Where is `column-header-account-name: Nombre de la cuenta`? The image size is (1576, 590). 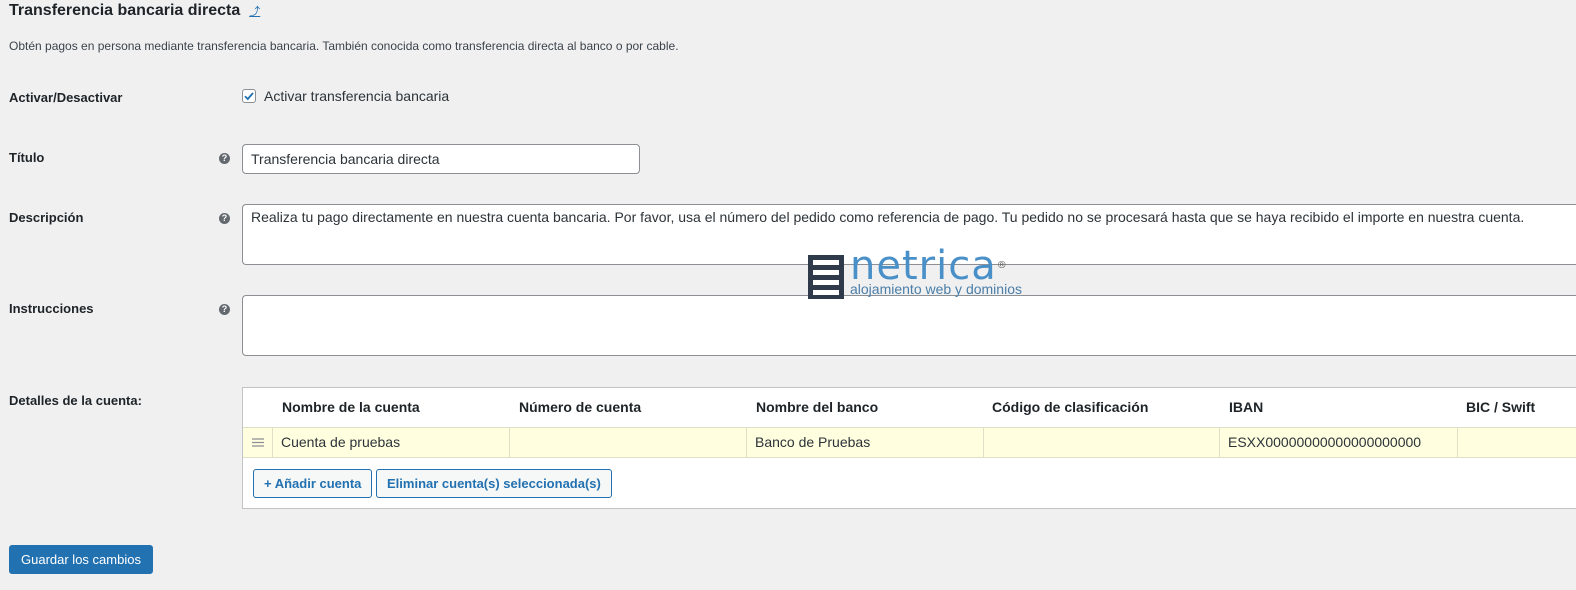 column-header-account-name: Nombre de la cuenta is located at coordinates (351, 407).